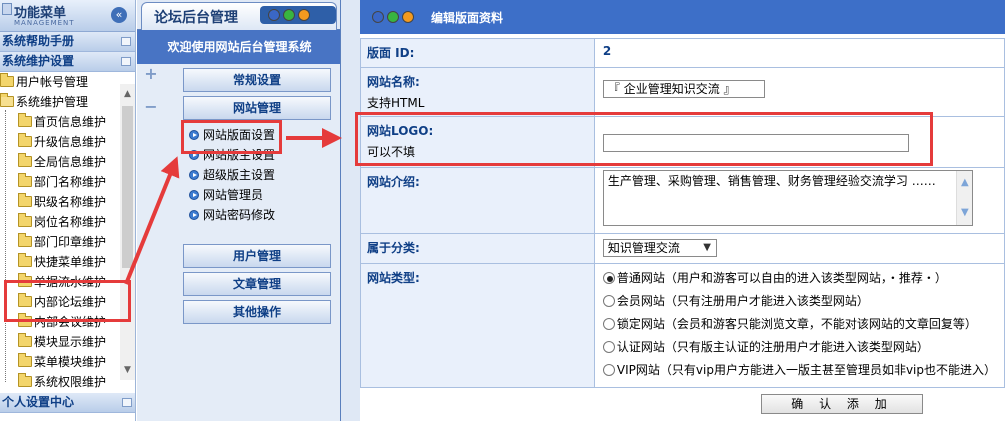 This screenshot has height=421, width=1005. I want to click on site-type-option: 认证网站（只有版主认证的注册用户才能进入该类型网站）, so click(799, 347).